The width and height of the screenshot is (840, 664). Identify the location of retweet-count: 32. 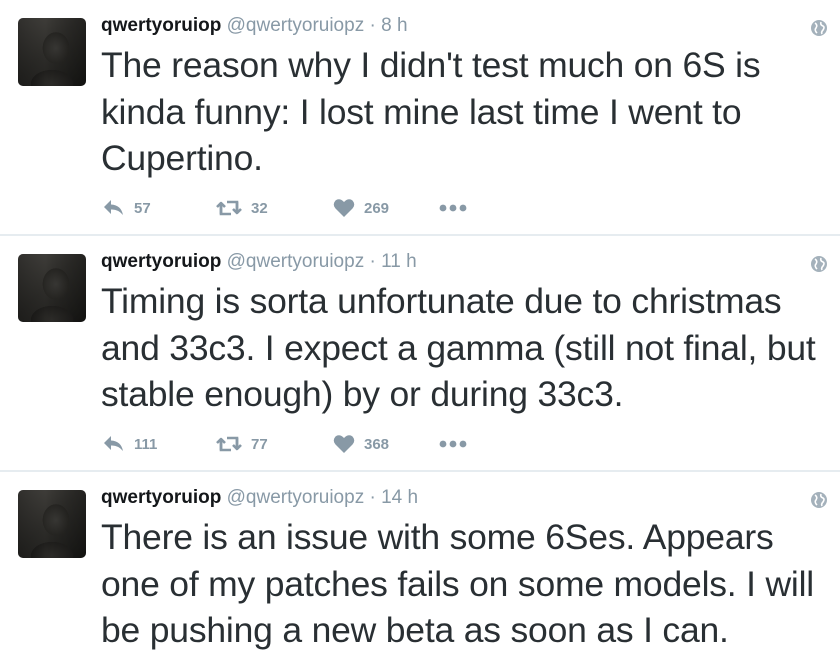
(259, 208).